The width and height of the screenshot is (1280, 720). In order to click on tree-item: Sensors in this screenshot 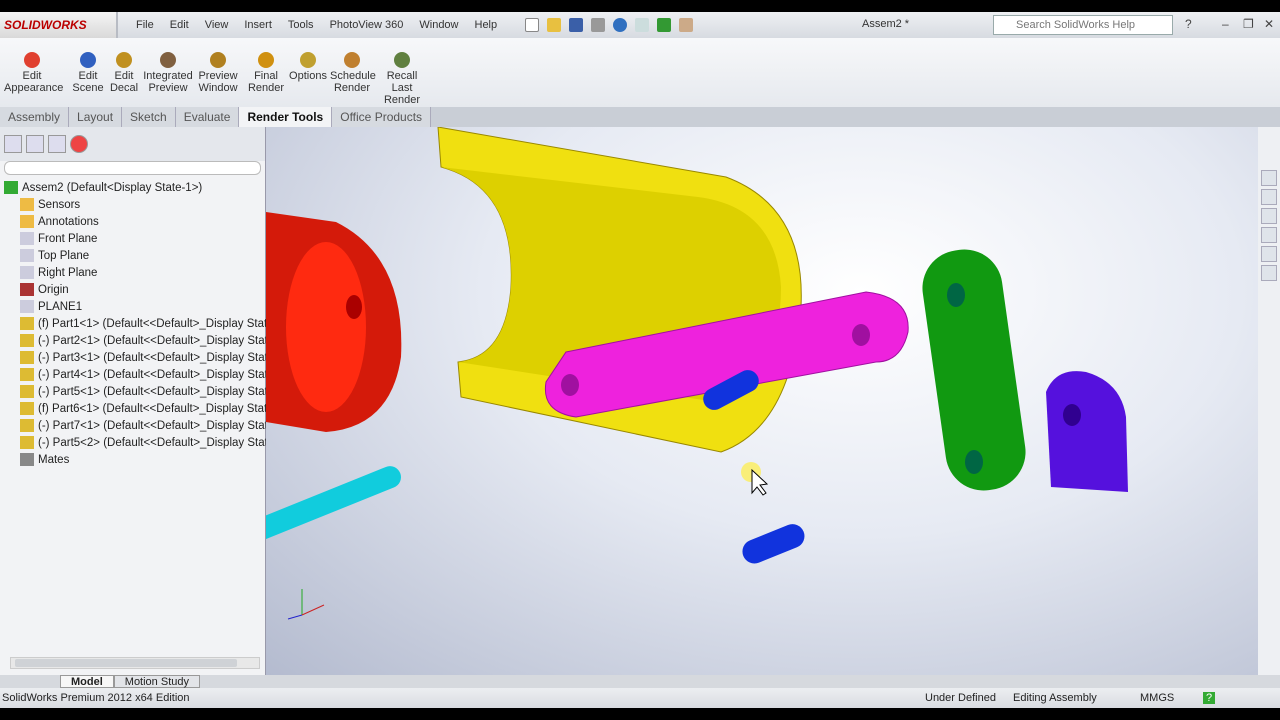, I will do `click(134, 204)`.